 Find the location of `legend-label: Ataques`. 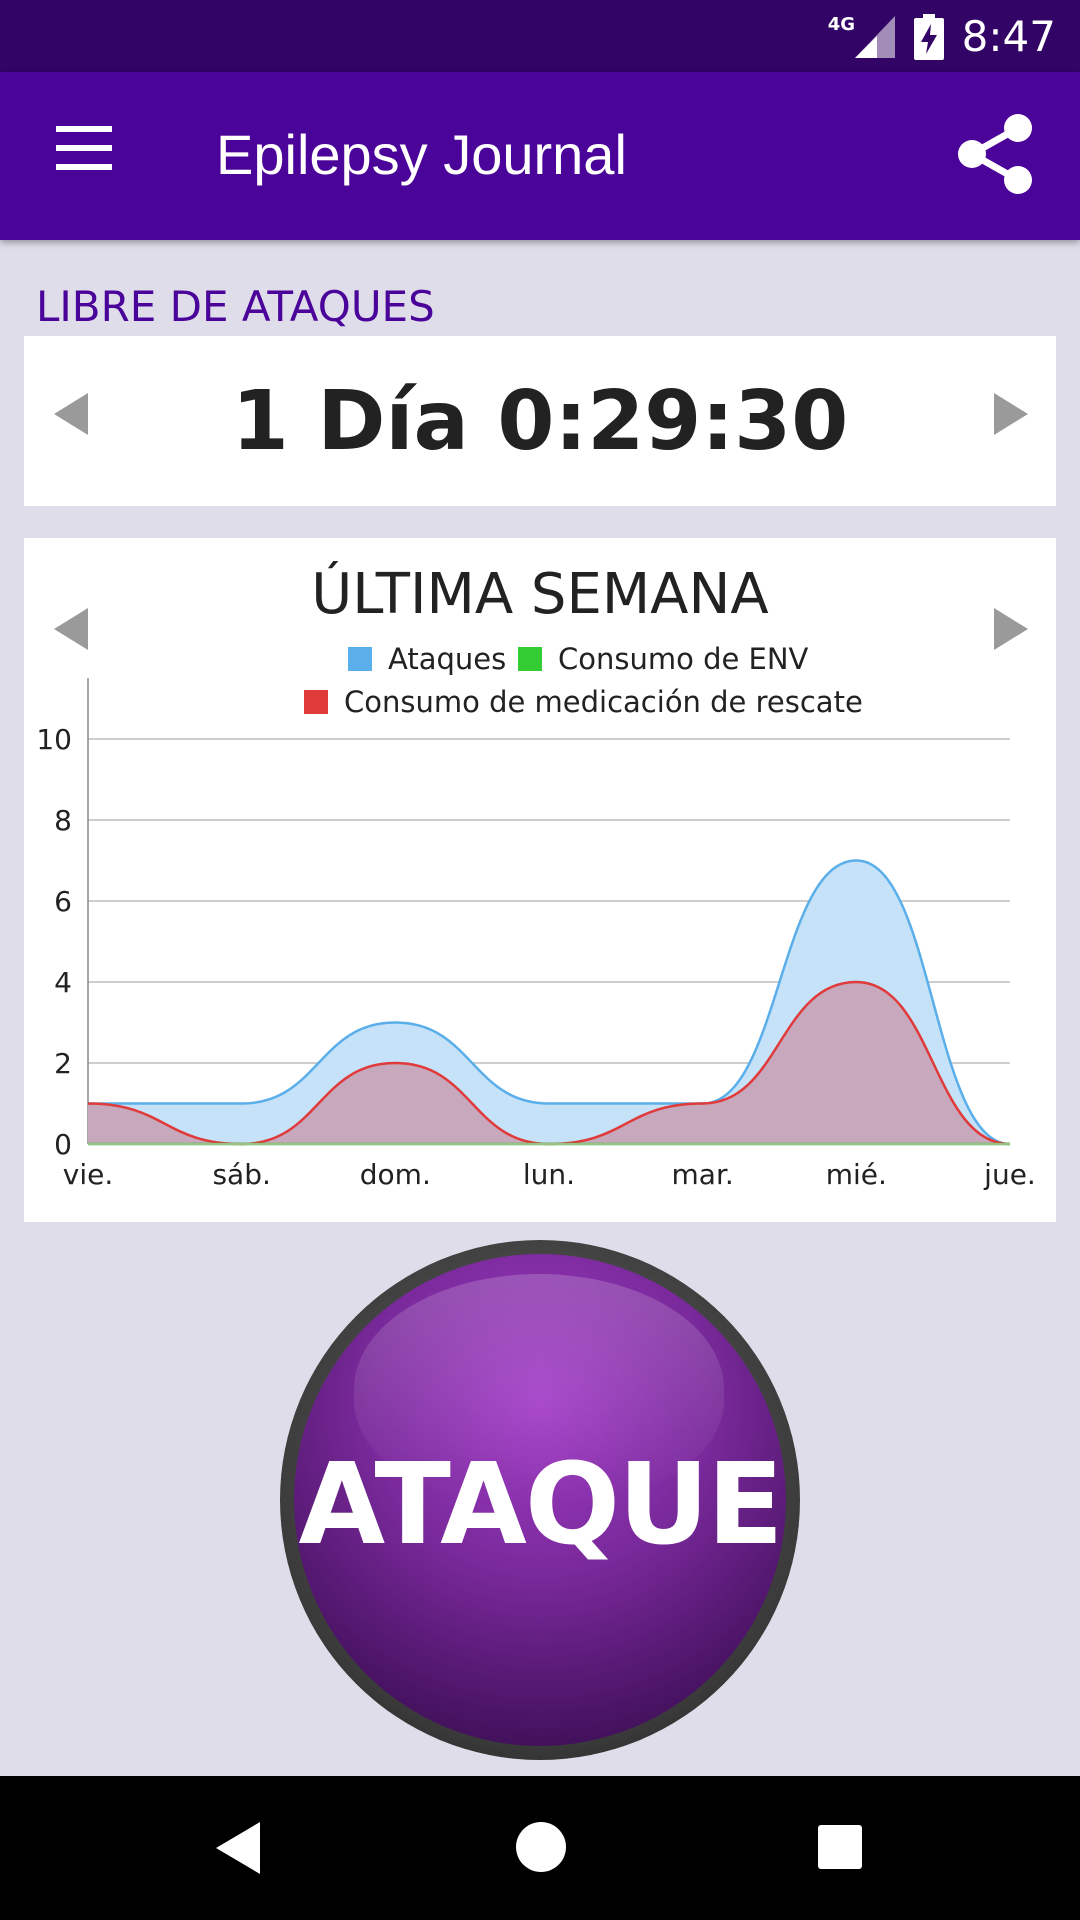

legend-label: Ataques is located at coordinates (447, 659).